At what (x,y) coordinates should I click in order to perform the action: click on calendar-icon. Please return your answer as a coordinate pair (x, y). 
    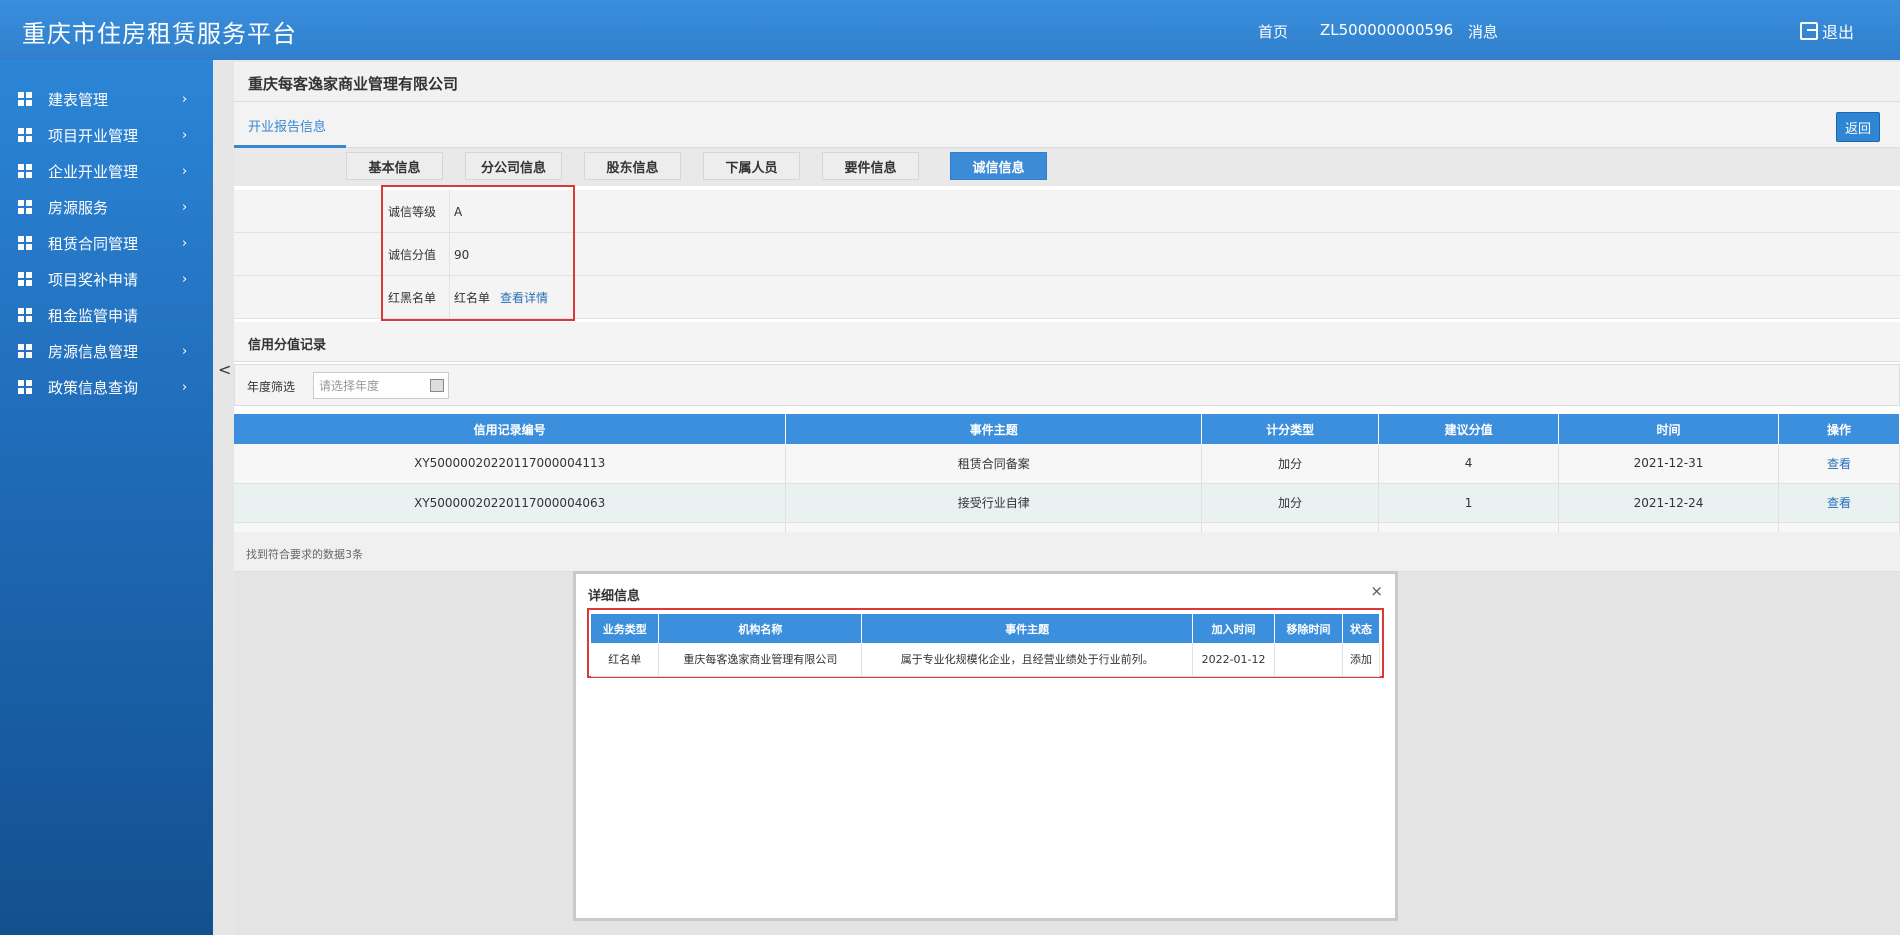
    Looking at the image, I should click on (437, 385).